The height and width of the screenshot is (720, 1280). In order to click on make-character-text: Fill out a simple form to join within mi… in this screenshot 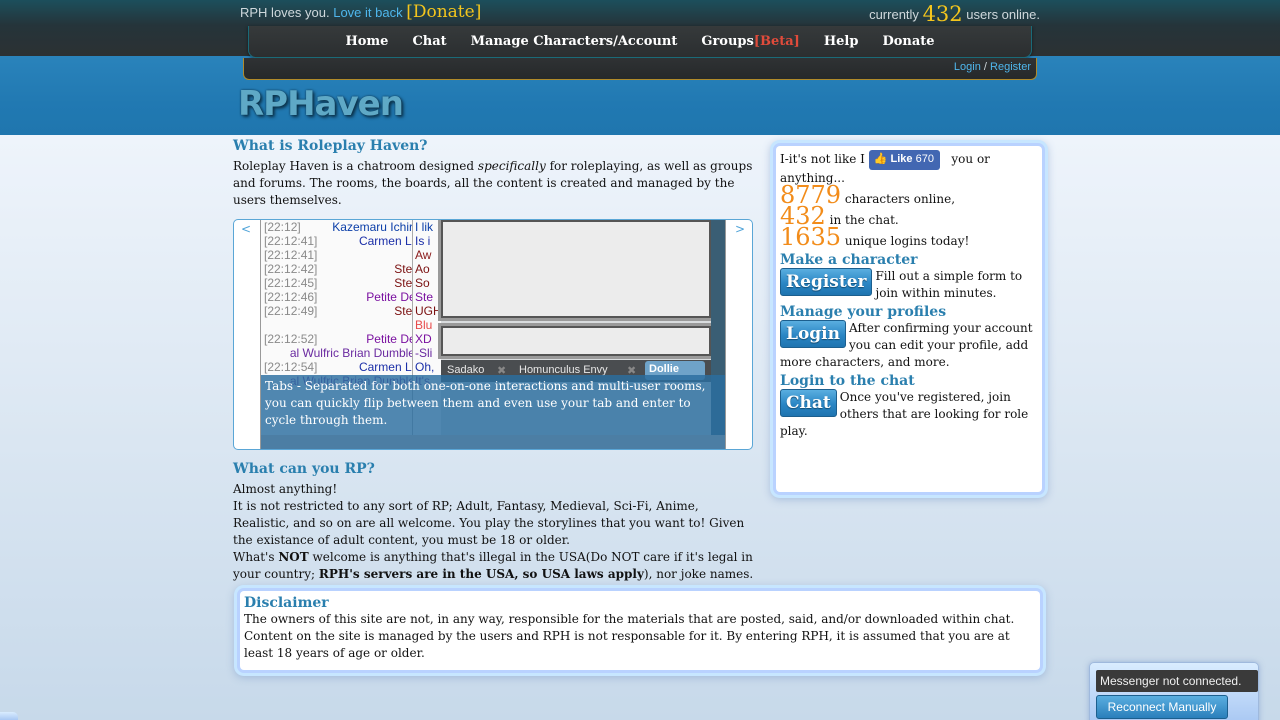, I will do `click(949, 284)`.